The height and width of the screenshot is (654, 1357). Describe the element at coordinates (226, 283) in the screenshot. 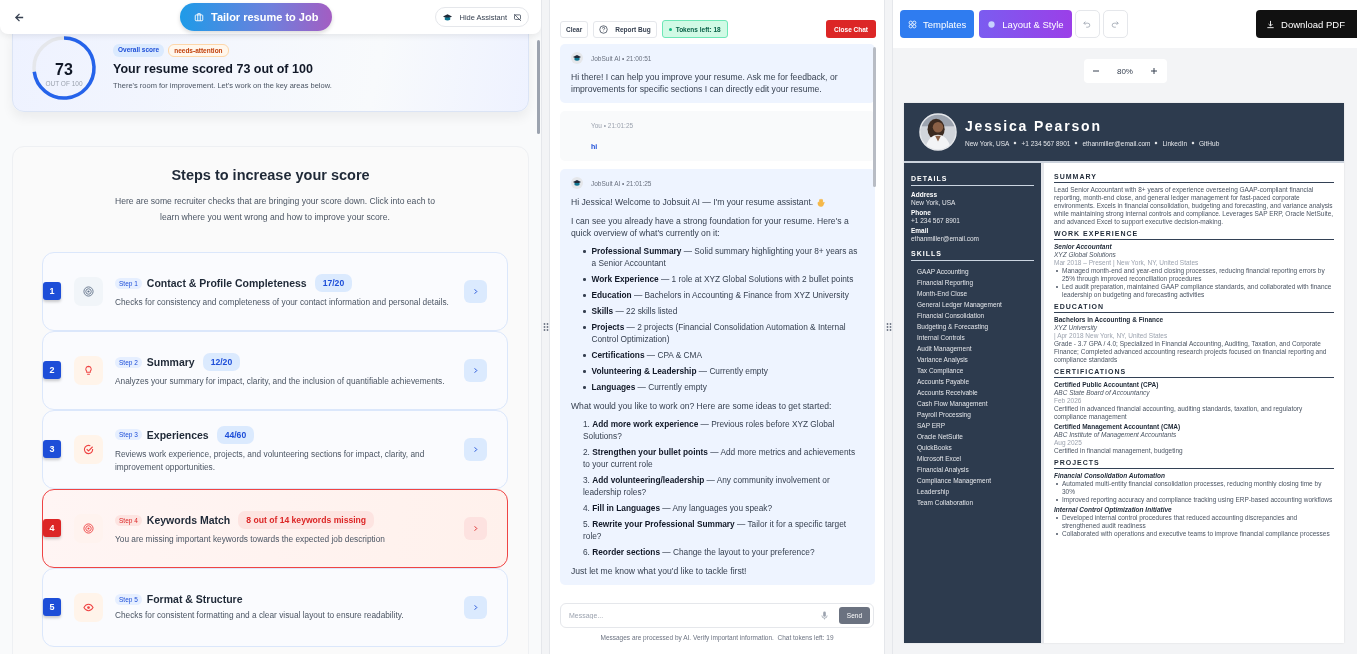

I see `step-title: Contact & Profile Completeness` at that location.